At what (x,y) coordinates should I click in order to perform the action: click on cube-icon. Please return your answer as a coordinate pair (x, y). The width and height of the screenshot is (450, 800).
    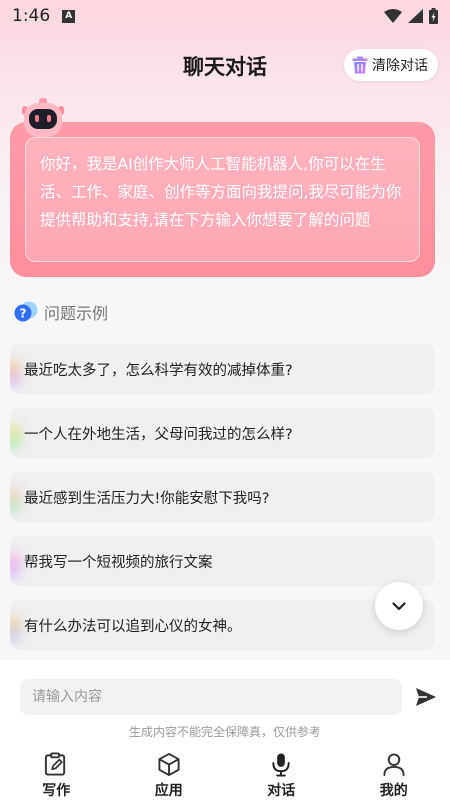
    Looking at the image, I should click on (169, 764).